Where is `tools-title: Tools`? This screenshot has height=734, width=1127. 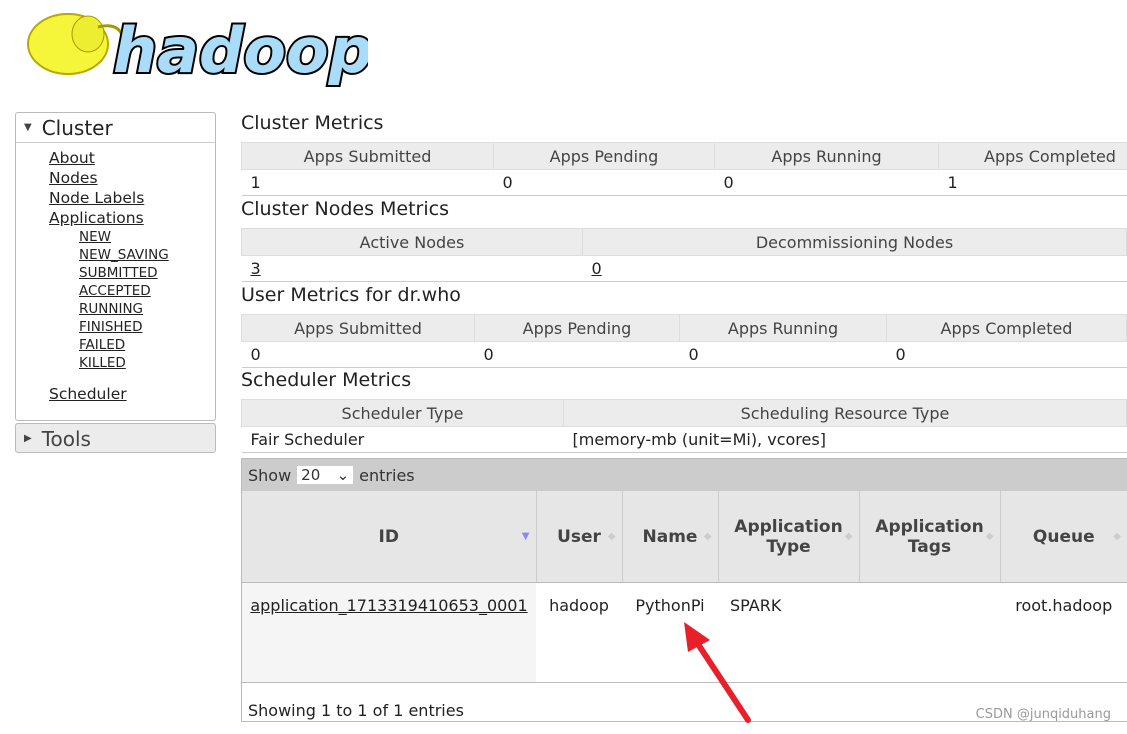
tools-title: Tools is located at coordinates (66, 438).